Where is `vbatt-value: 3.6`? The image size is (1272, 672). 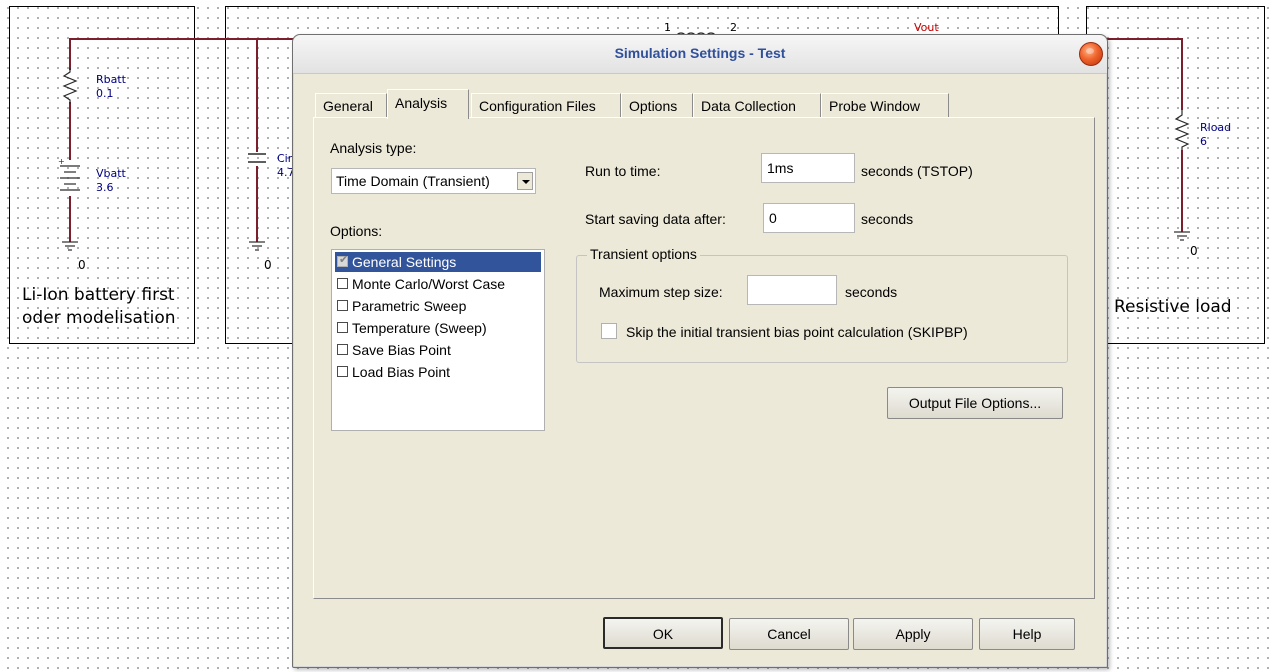 vbatt-value: 3.6 is located at coordinates (105, 187).